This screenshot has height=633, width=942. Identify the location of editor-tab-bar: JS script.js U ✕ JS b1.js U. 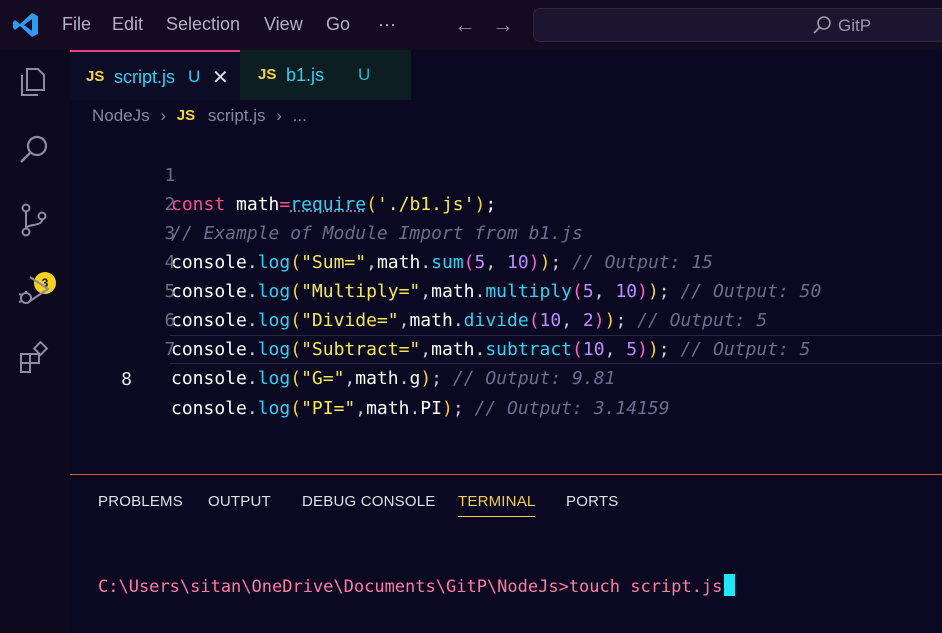
(506, 75).